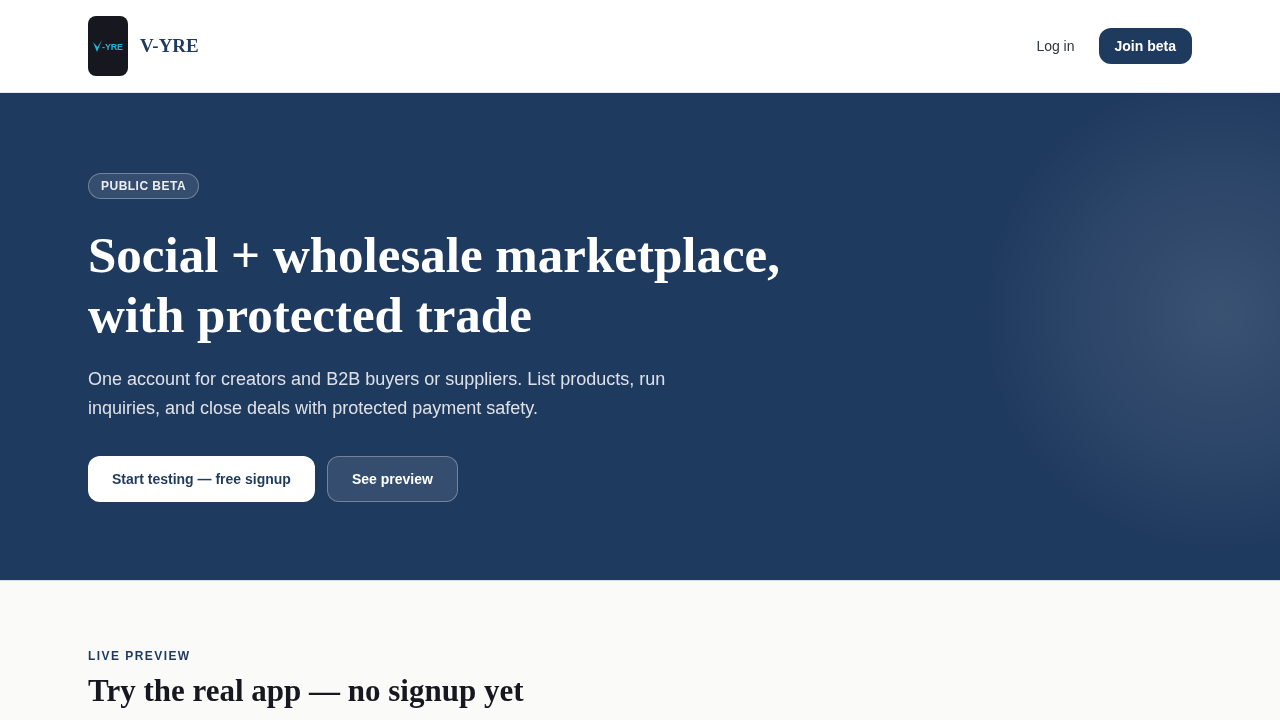  I want to click on logo-tile: -YRE, so click(108, 46).